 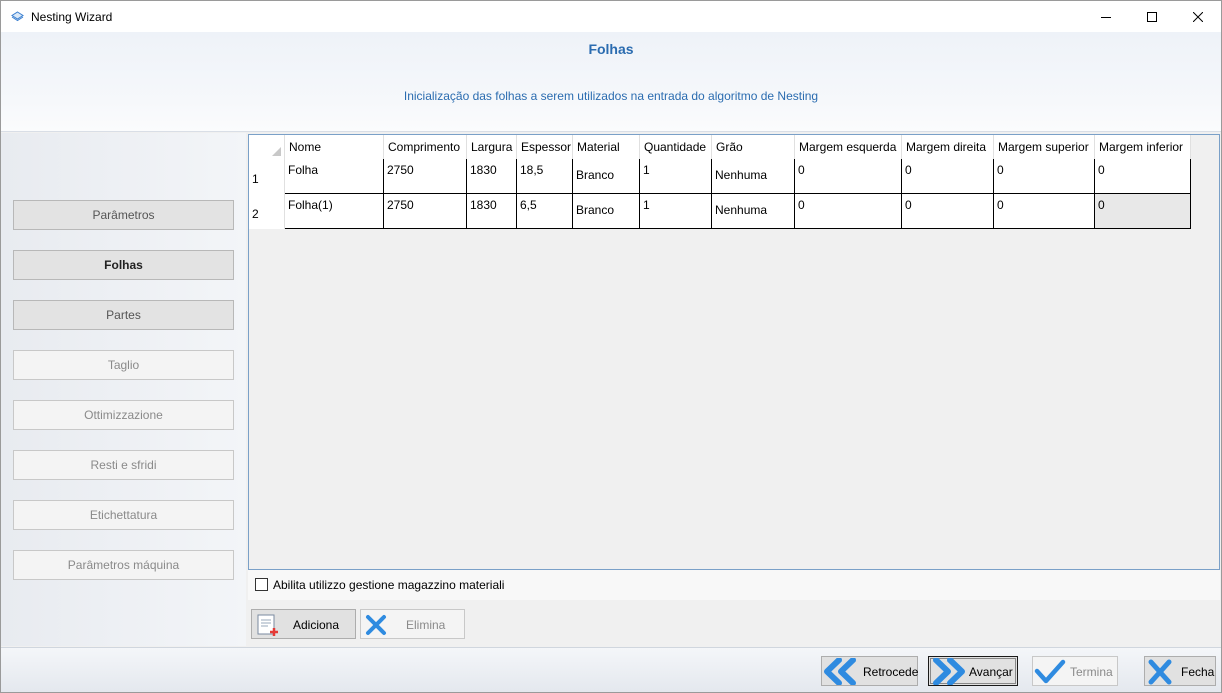 What do you see at coordinates (492, 147) in the screenshot?
I see `column-header-largura: Largura` at bounding box center [492, 147].